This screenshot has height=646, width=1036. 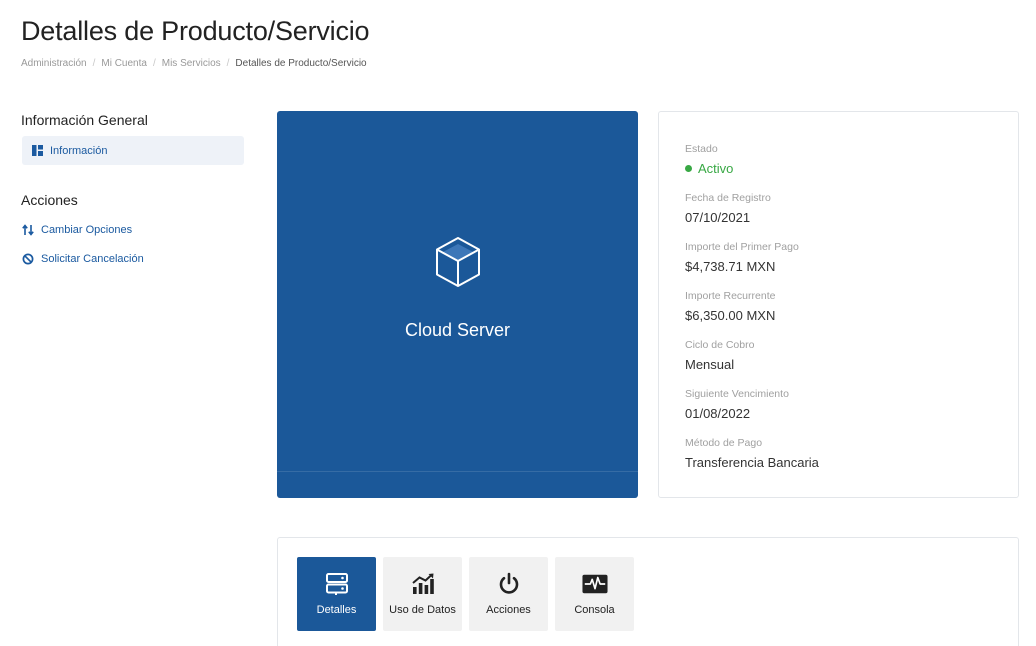 What do you see at coordinates (28, 229) in the screenshot?
I see `arrows-up-down-icon` at bounding box center [28, 229].